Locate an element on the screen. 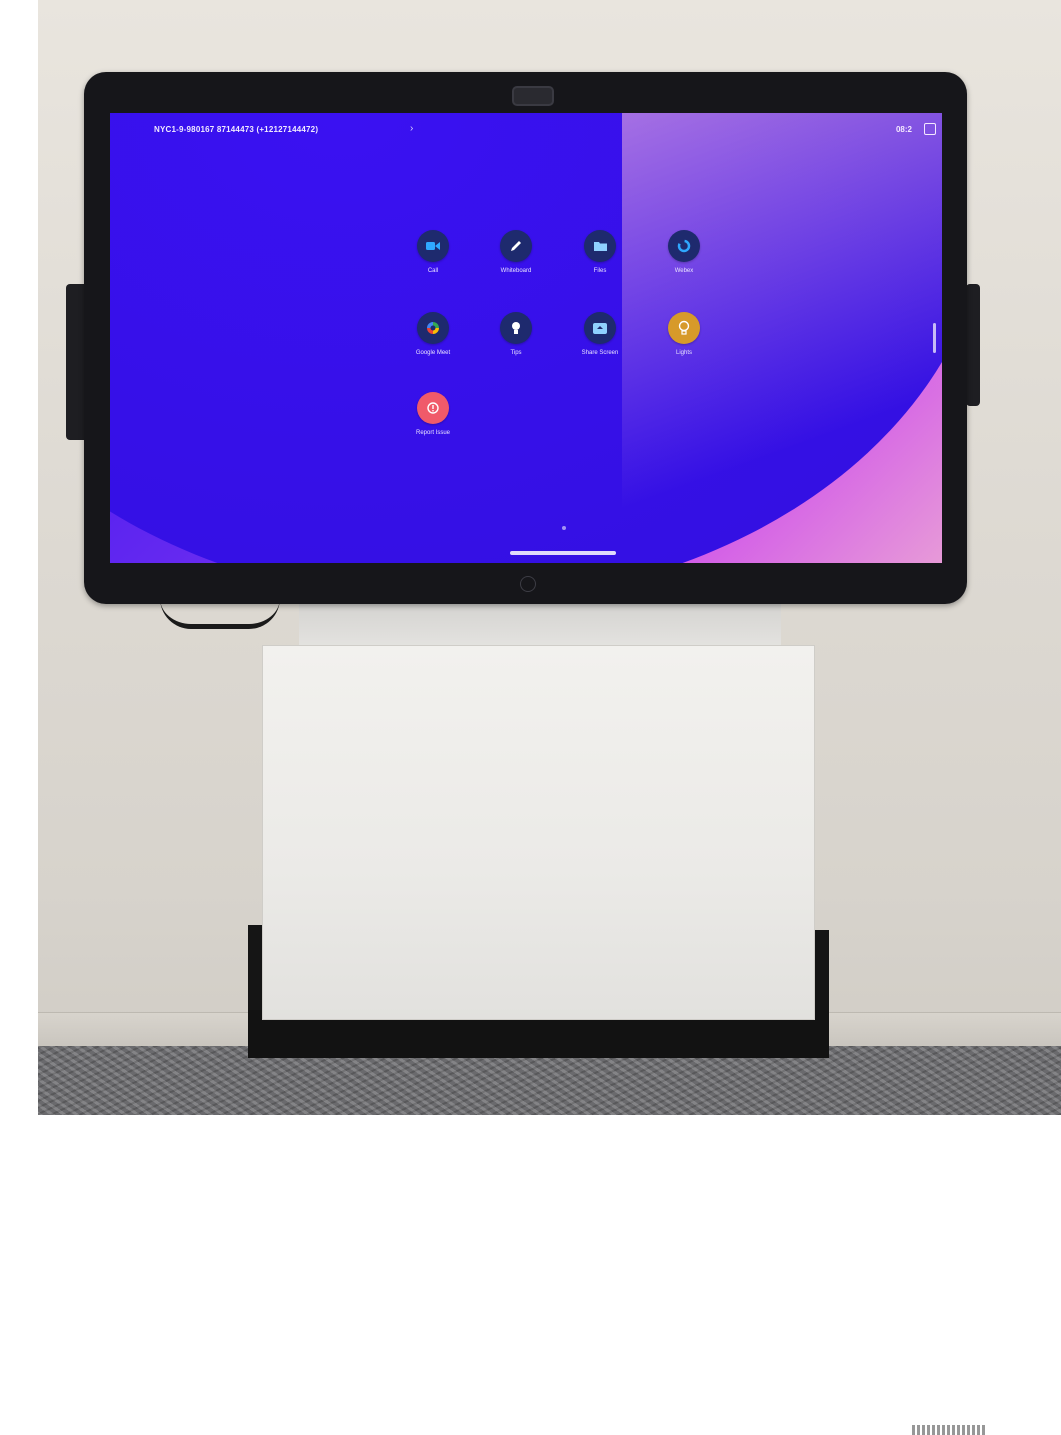  pencil-icon is located at coordinates (516, 246).